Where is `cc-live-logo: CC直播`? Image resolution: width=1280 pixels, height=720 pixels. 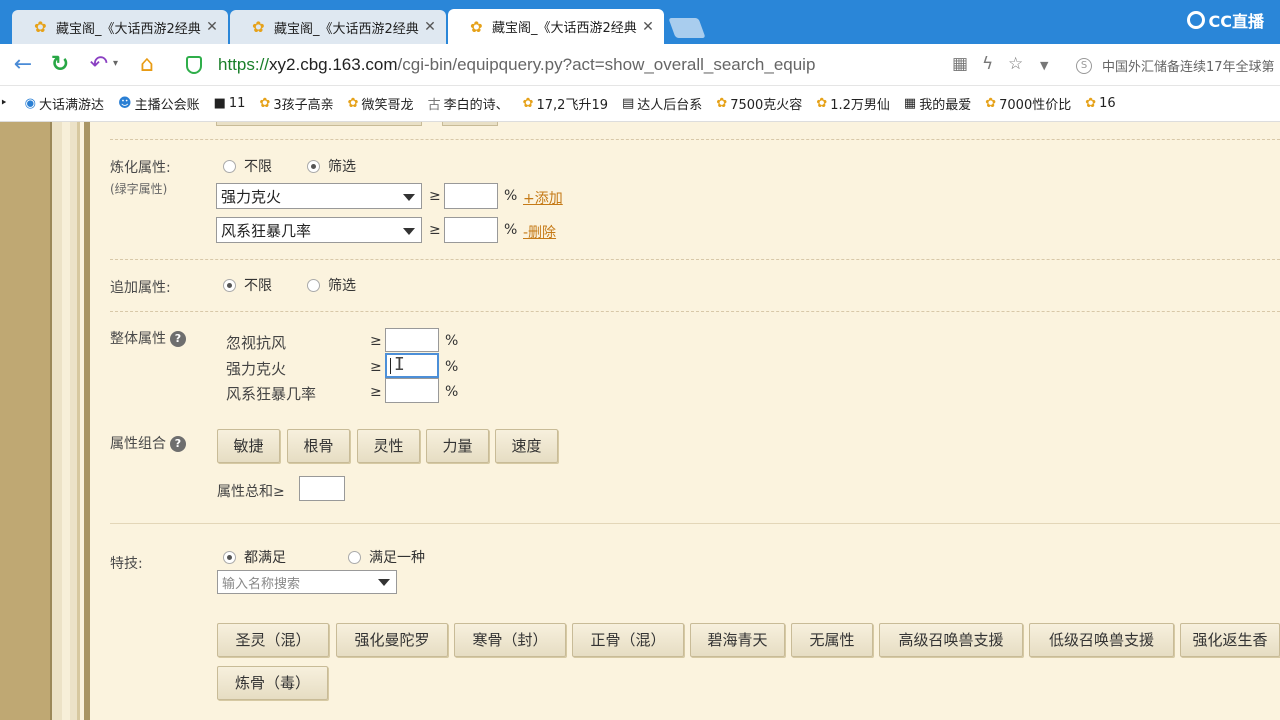
cc-live-logo: CC直播 is located at coordinates (1225, 20).